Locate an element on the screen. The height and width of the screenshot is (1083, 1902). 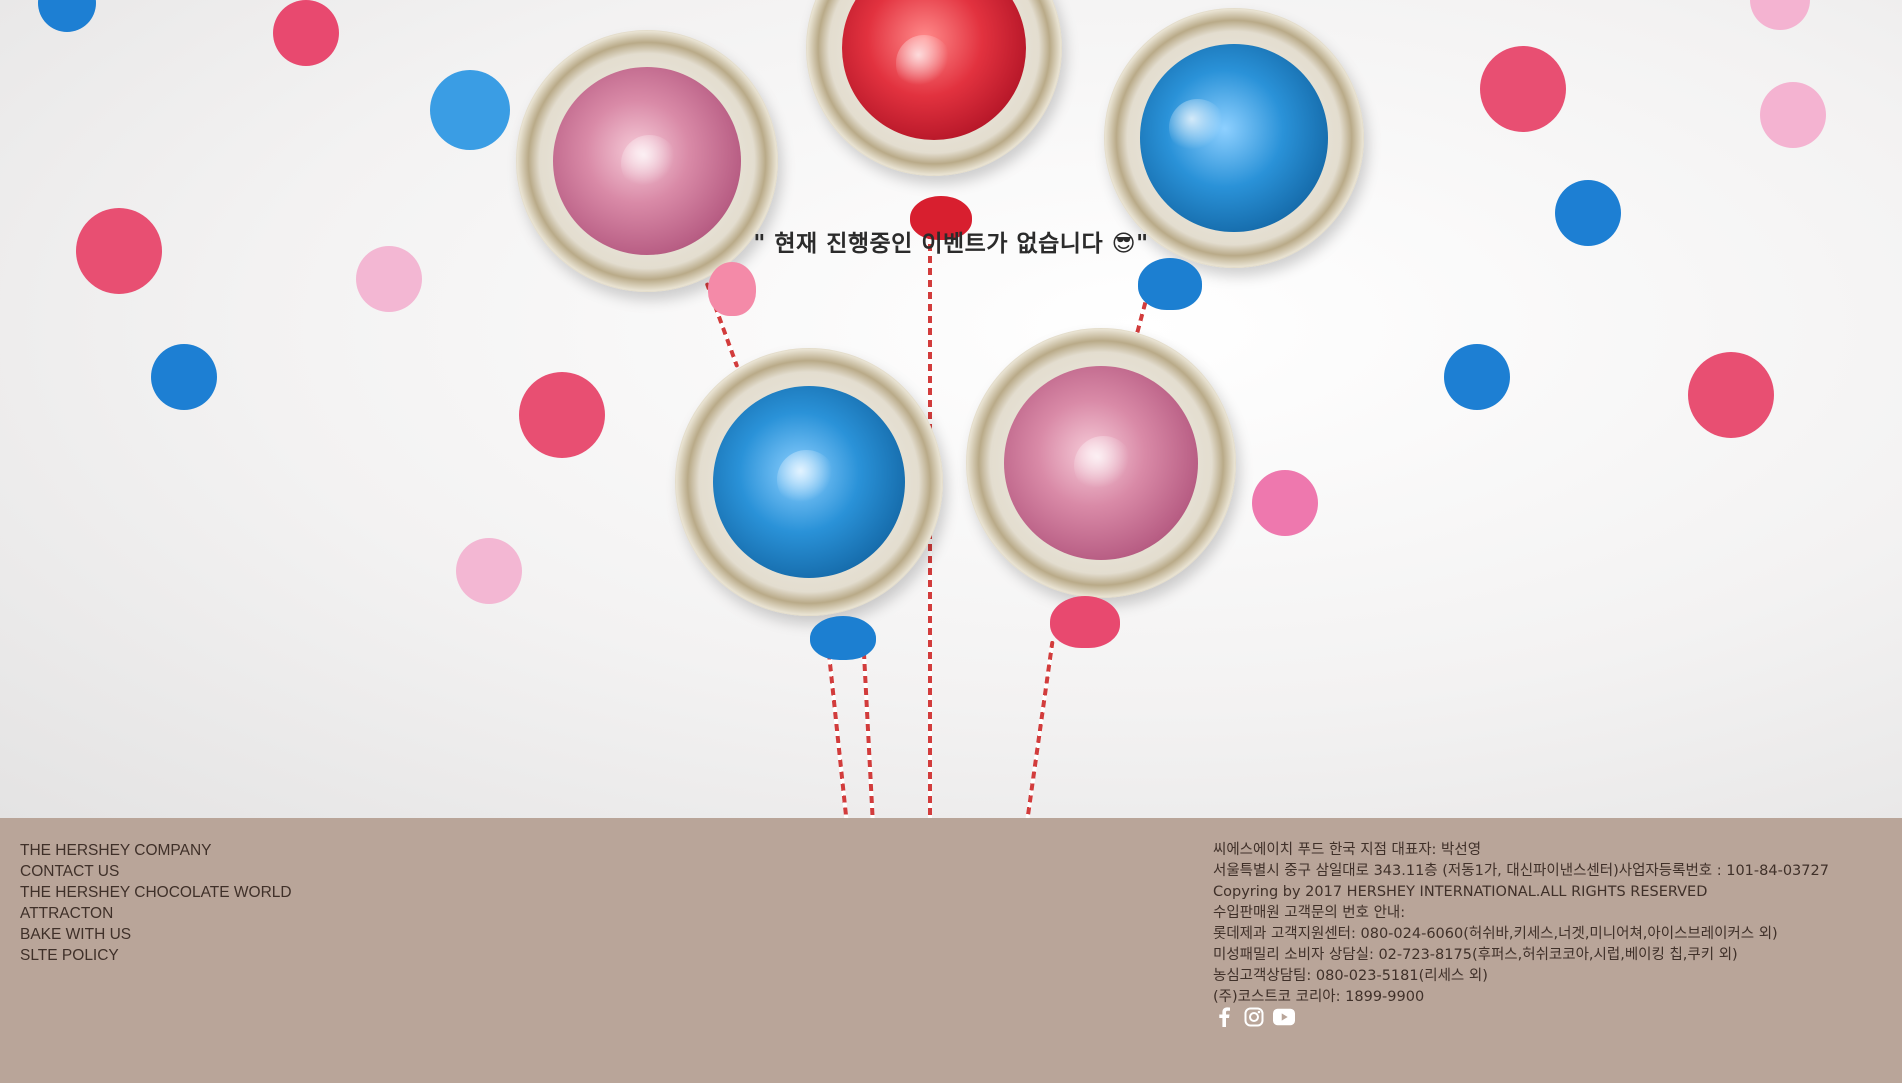
kisses-jar-pink is located at coordinates (1101, 463).